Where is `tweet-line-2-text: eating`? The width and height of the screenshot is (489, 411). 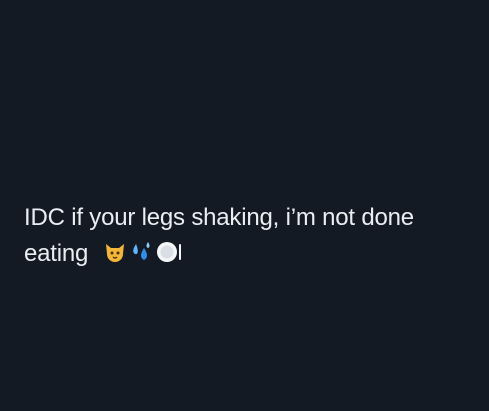
tweet-line-2-text: eating is located at coordinates (56, 253).